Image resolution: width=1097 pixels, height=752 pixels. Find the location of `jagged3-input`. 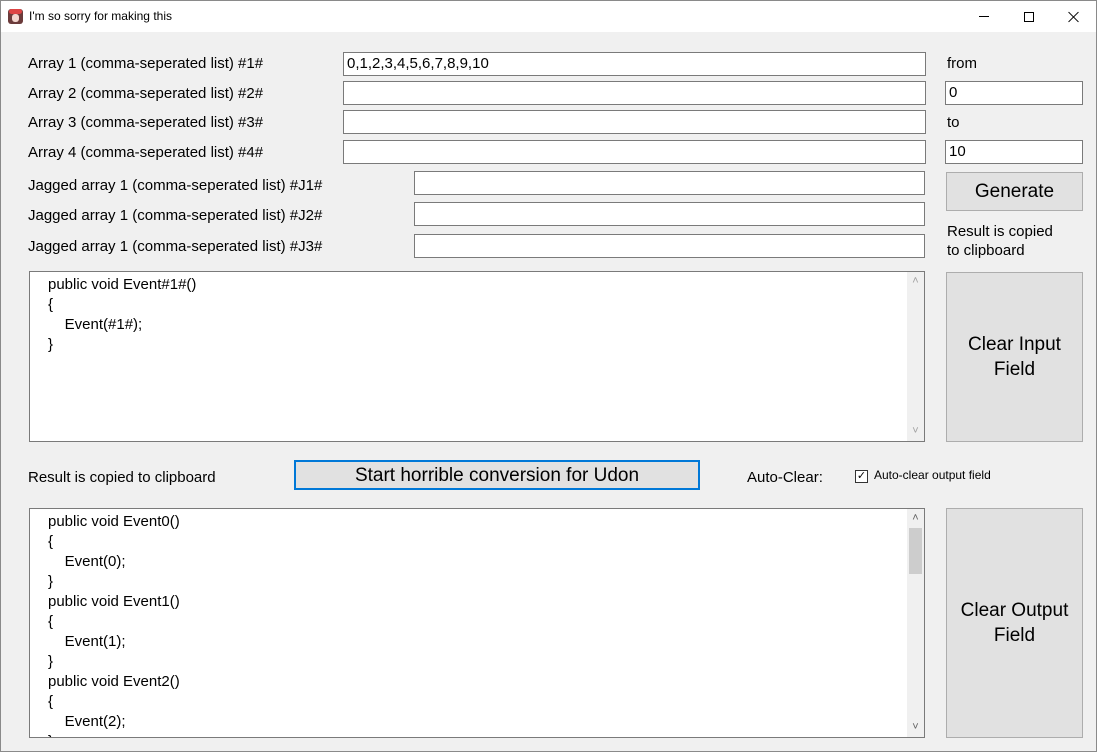

jagged3-input is located at coordinates (669, 246).